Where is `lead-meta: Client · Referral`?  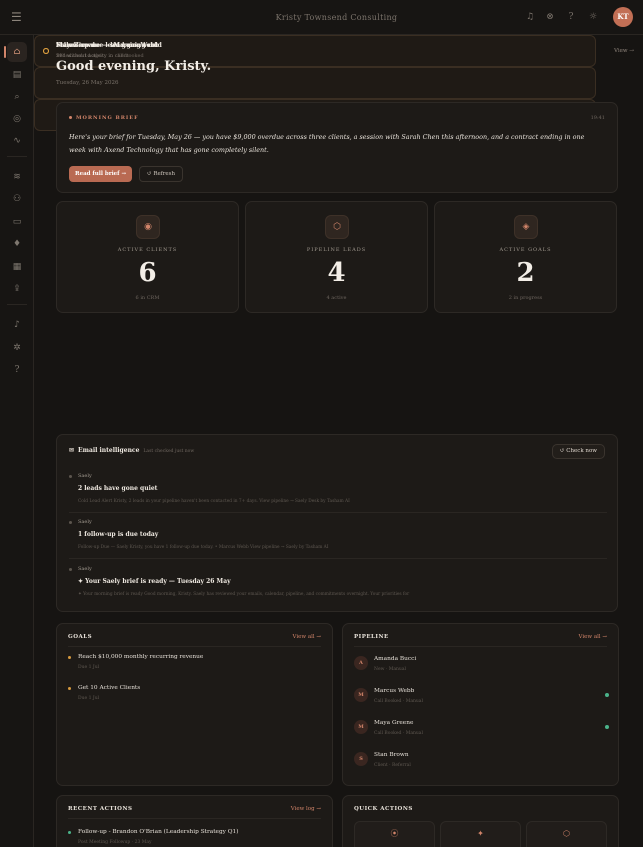
lead-meta: Client · Referral is located at coordinates (392, 765).